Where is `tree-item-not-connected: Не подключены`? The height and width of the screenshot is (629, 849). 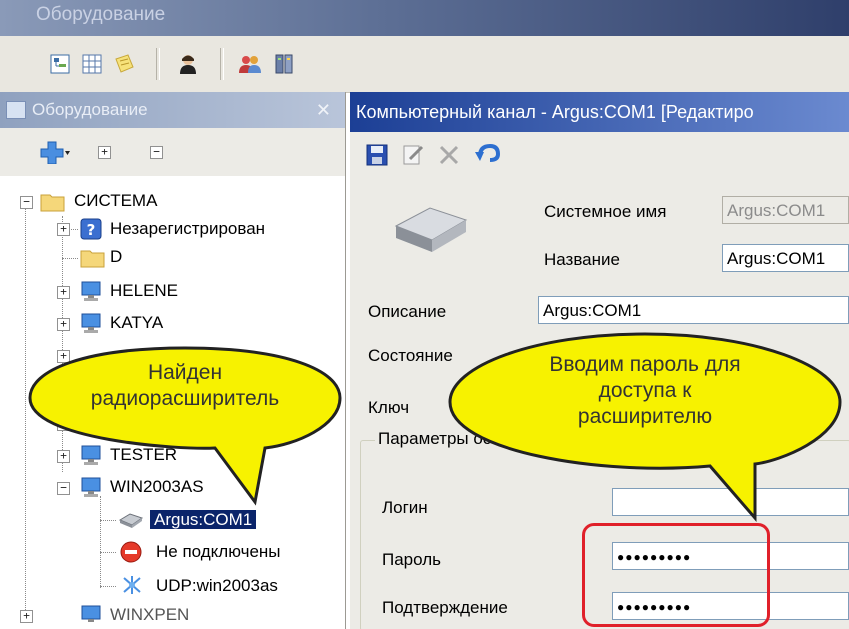 tree-item-not-connected: Не подключены is located at coordinates (218, 552).